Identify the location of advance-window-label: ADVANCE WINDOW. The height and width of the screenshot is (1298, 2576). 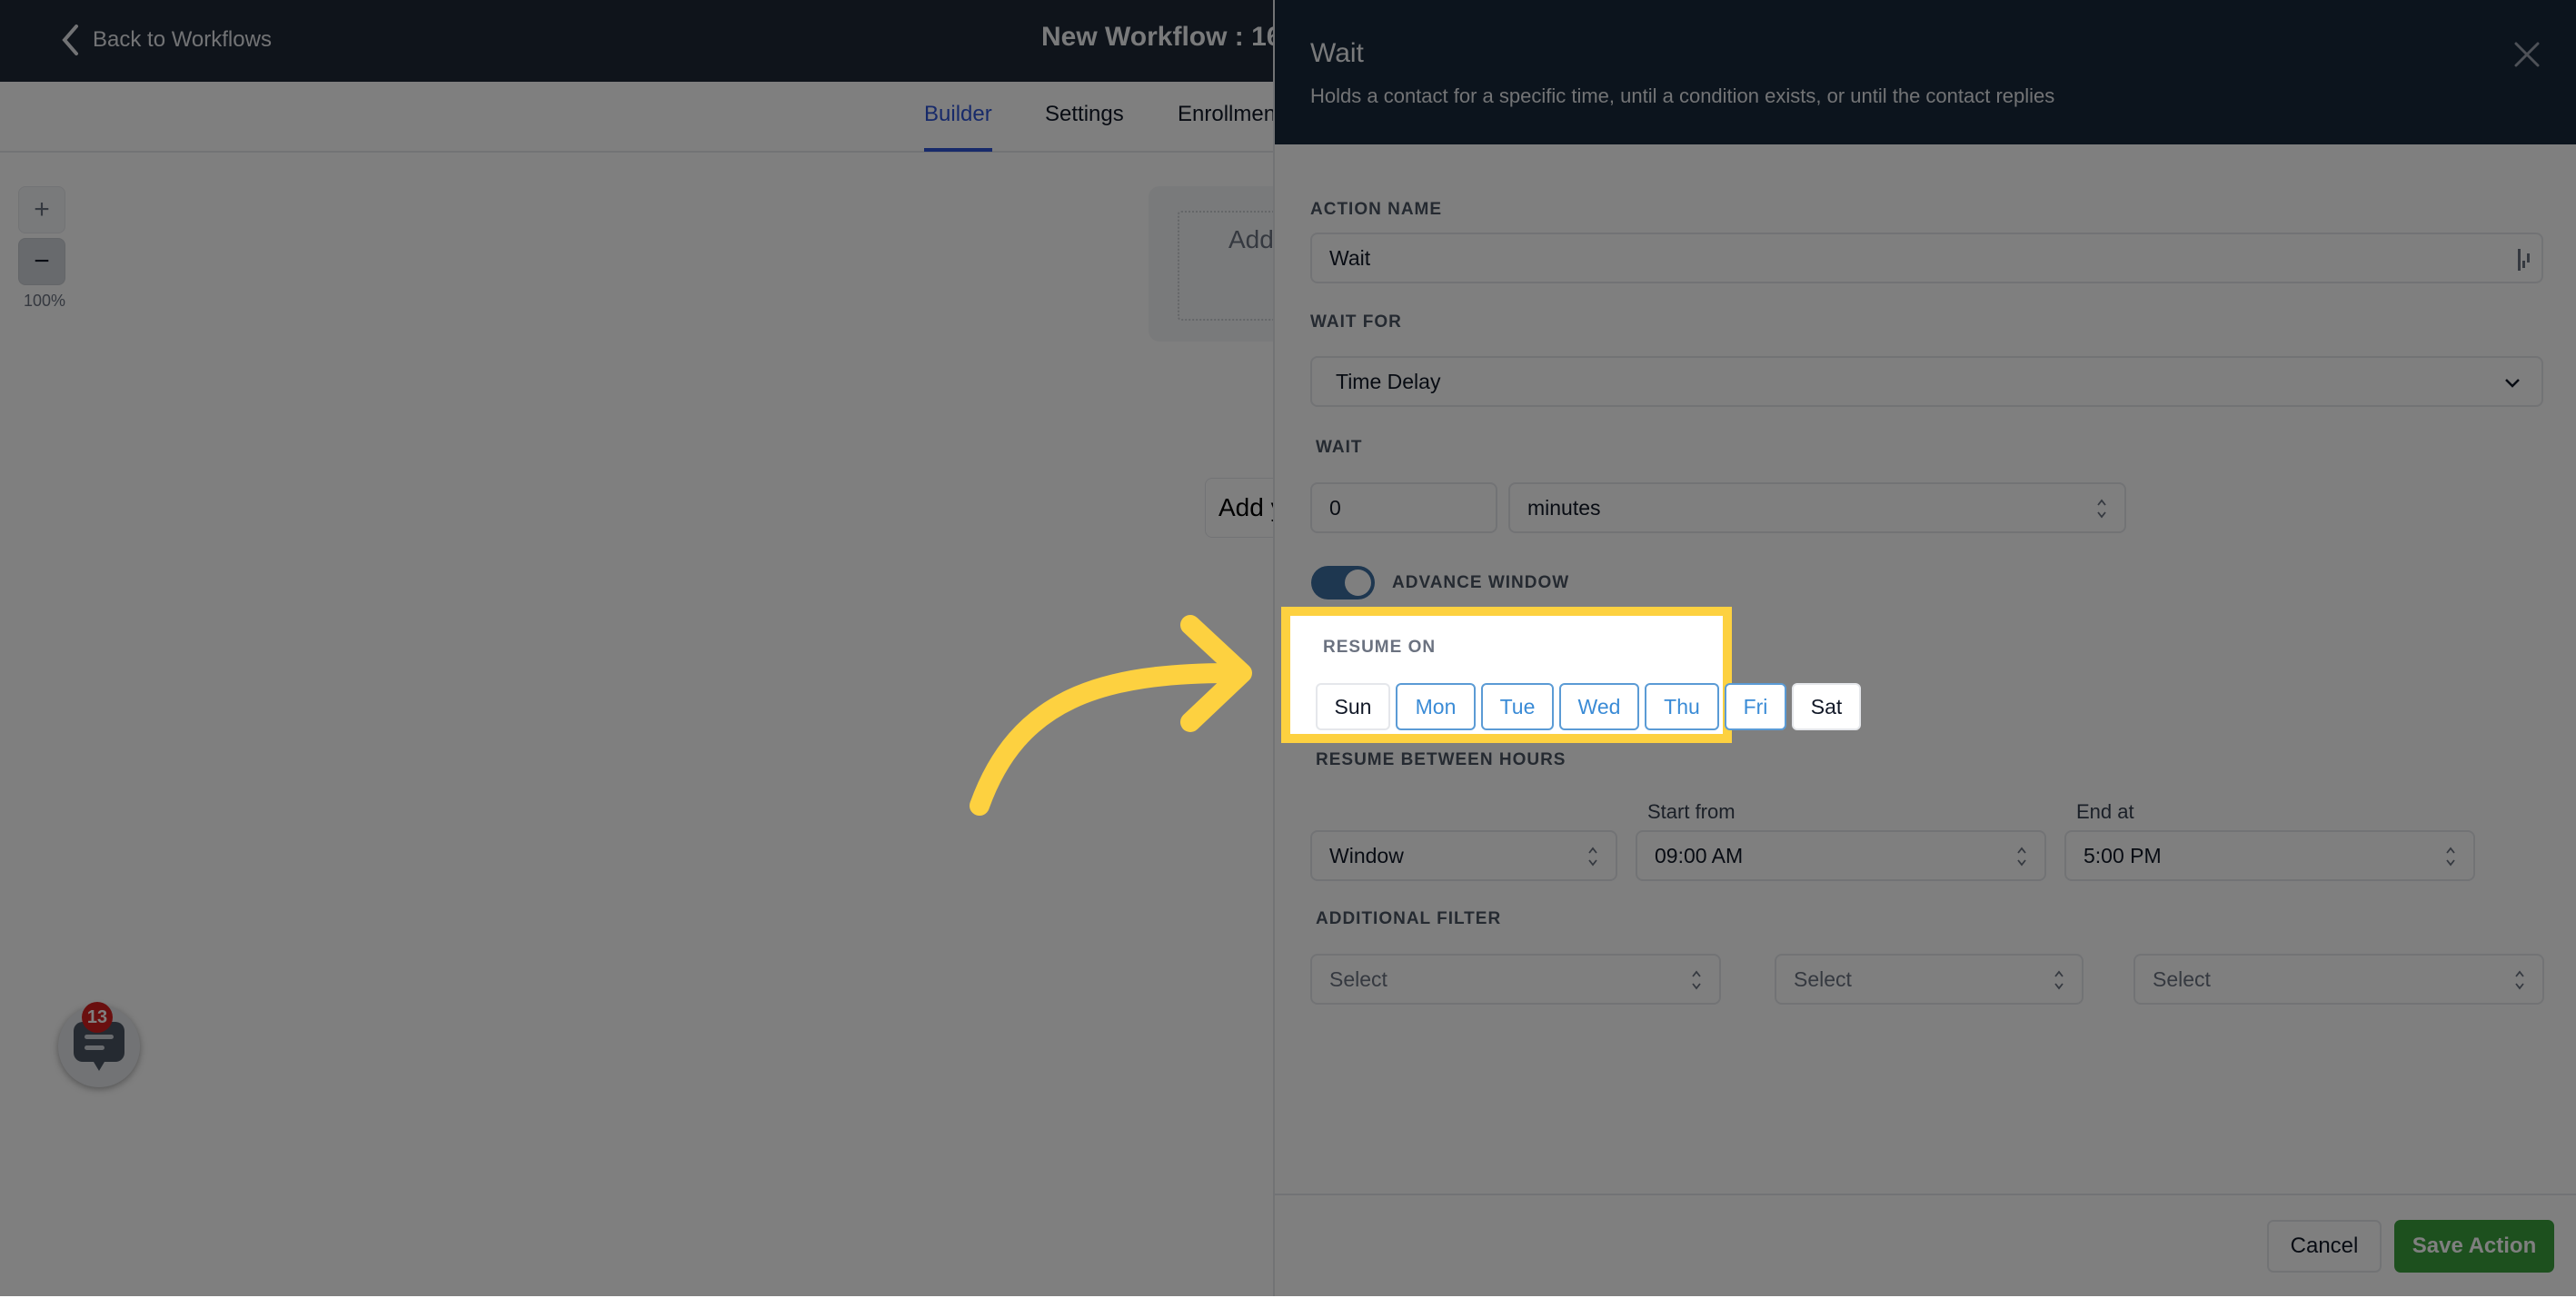
(1481, 582).